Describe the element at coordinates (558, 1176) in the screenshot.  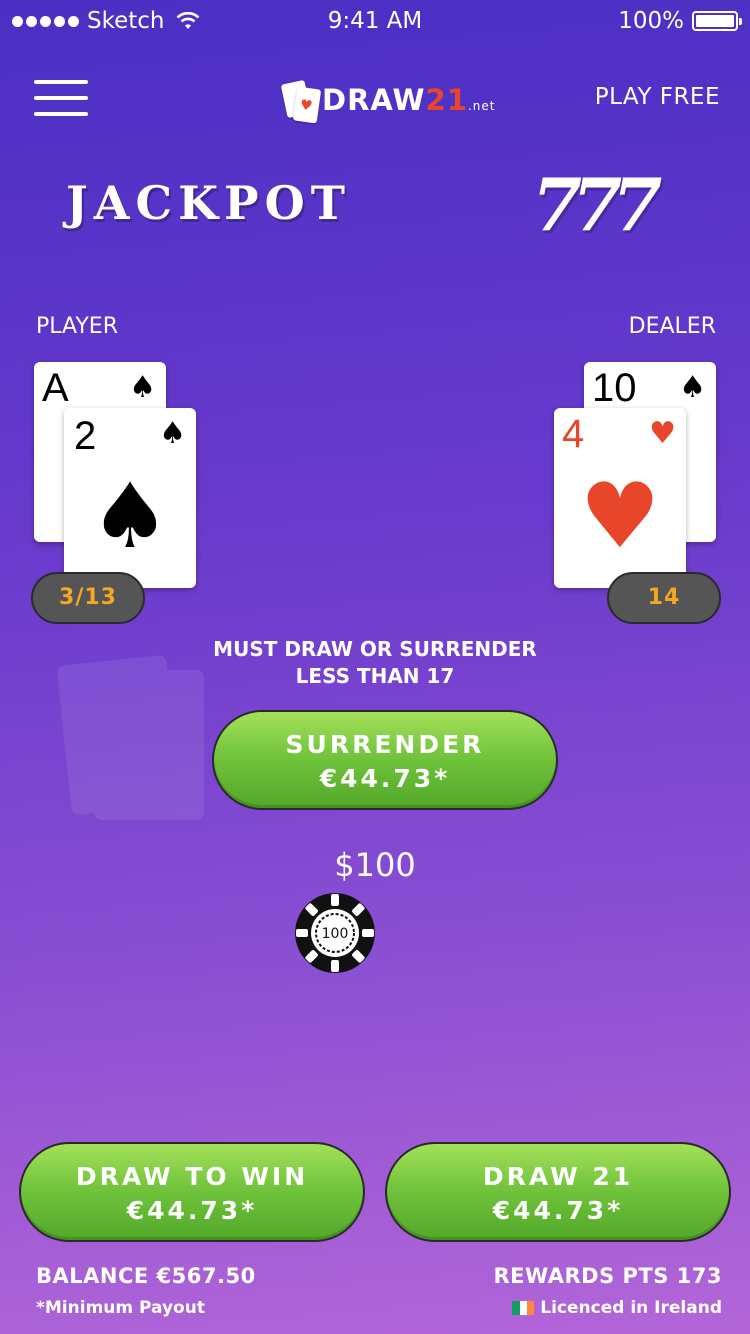
I see `draw-21-label: DRAW 21` at that location.